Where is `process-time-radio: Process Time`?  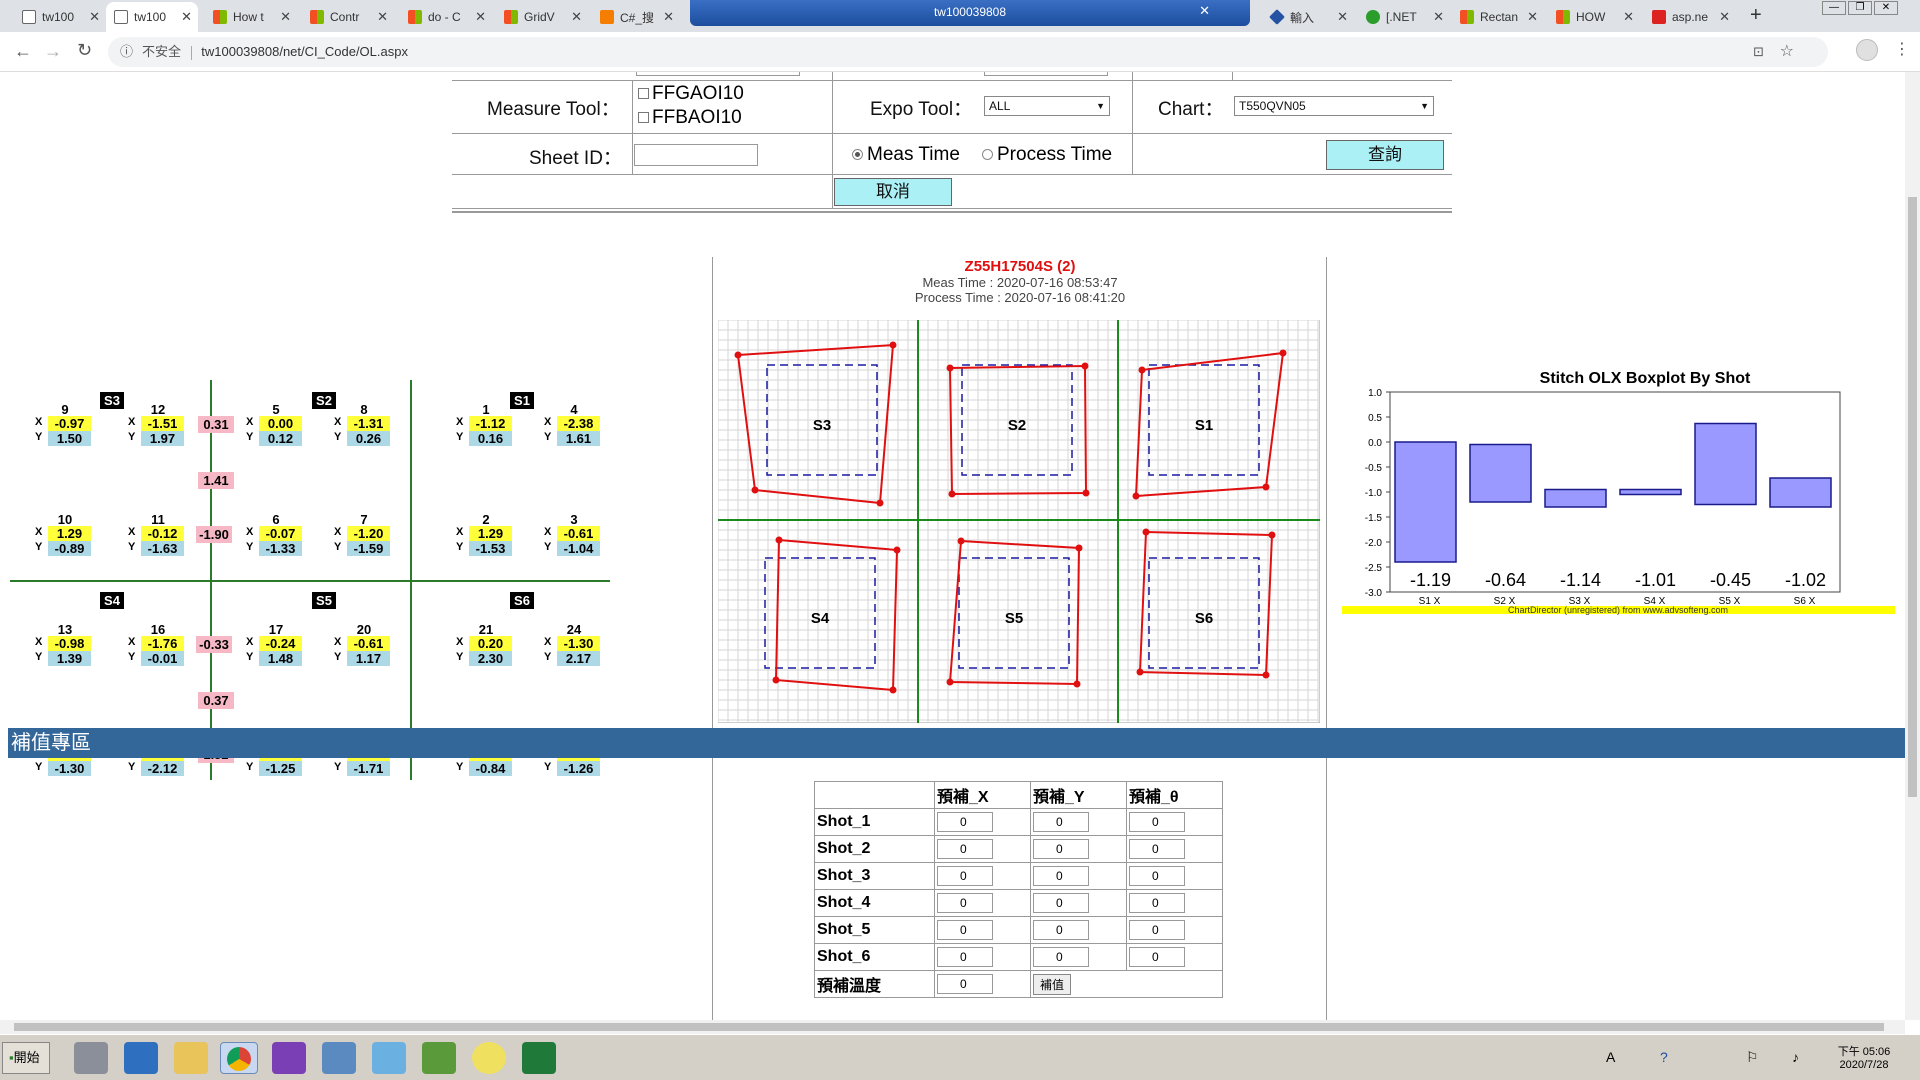
process-time-radio: Process Time is located at coordinates (1047, 155).